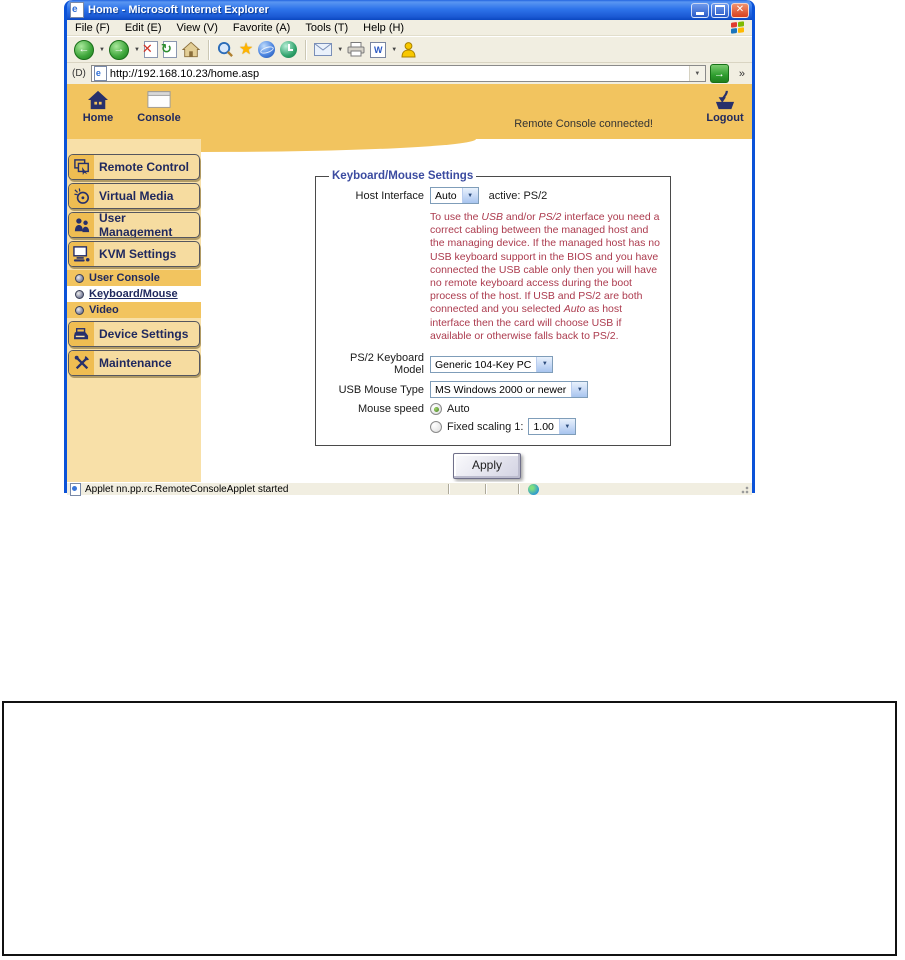 The image size is (905, 960). What do you see at coordinates (159, 99) in the screenshot?
I see `console-window-icon` at bounding box center [159, 99].